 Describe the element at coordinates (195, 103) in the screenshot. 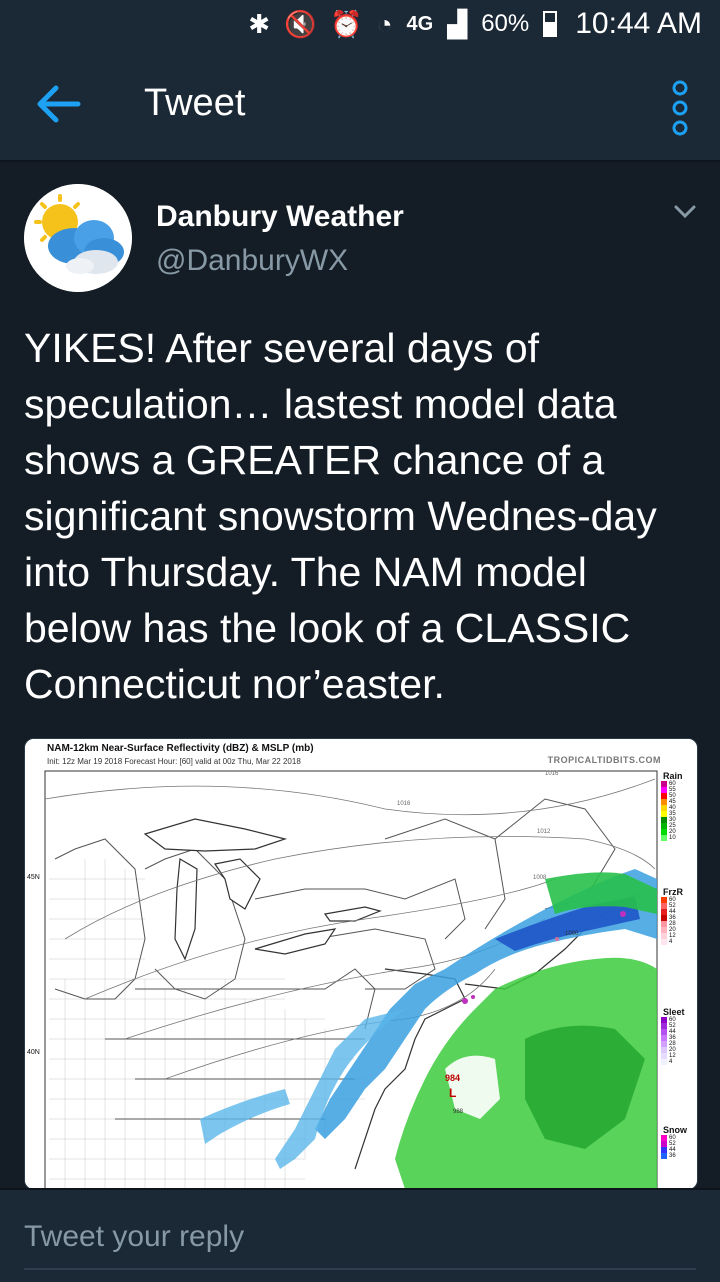

I see `page-title: Tweet` at that location.